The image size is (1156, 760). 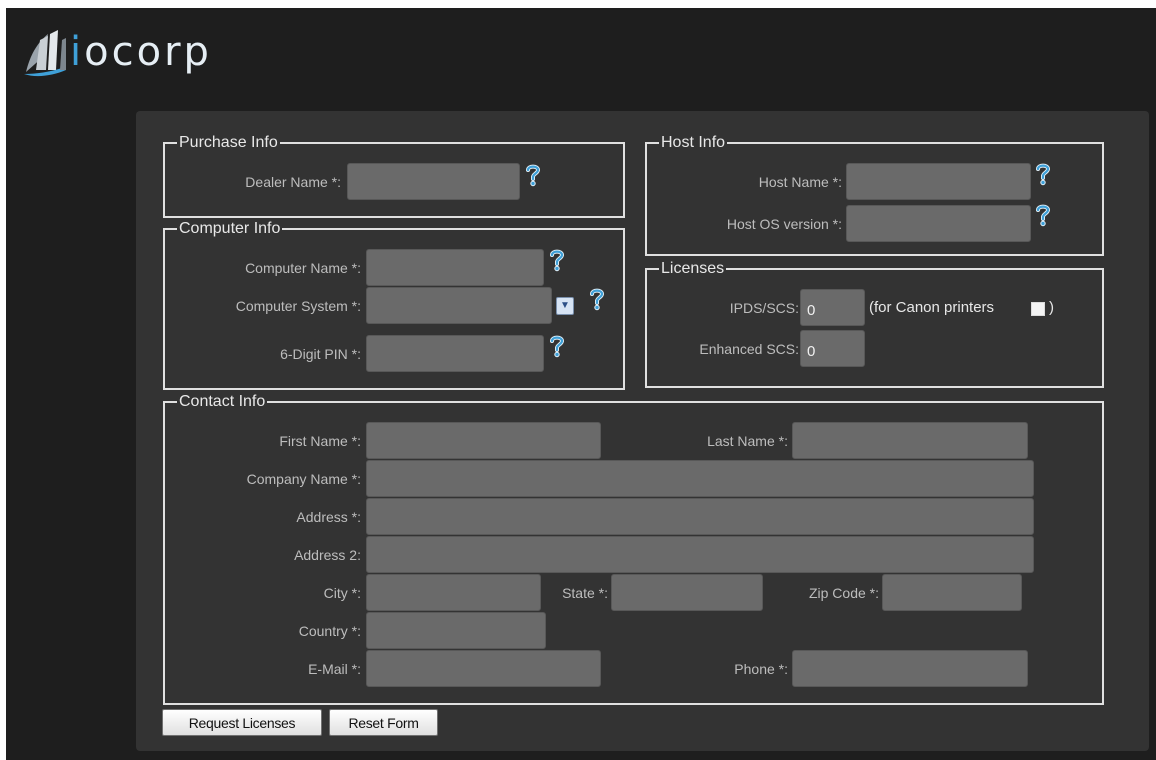 What do you see at coordinates (320, 441) in the screenshot?
I see `first-name-label: First Name *:` at bounding box center [320, 441].